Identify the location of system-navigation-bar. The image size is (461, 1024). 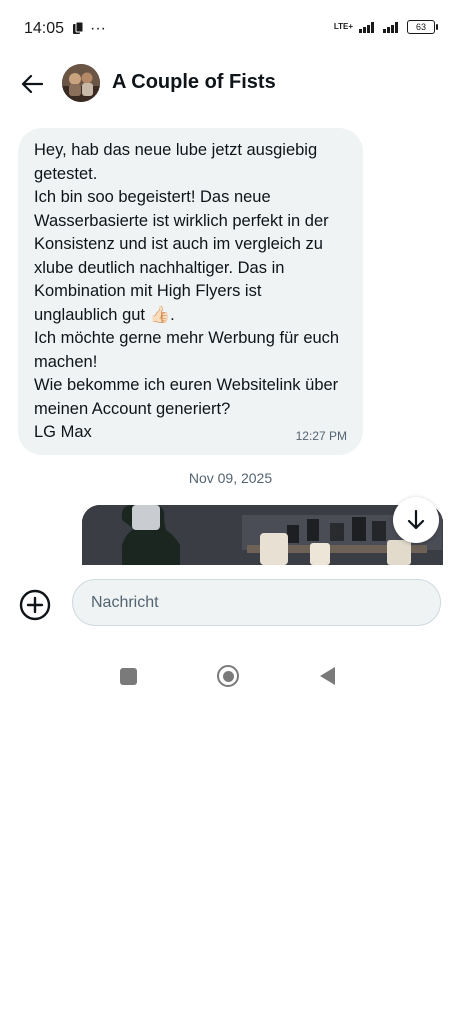
(230, 676).